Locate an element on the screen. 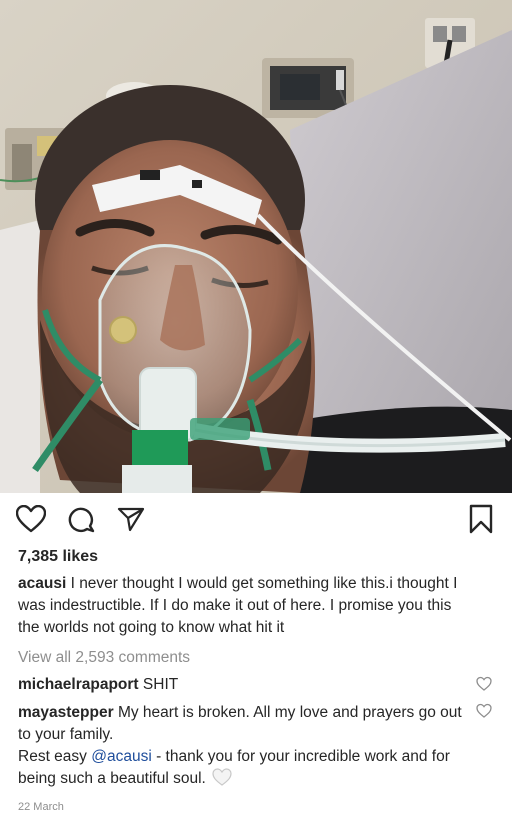 The height and width of the screenshot is (826, 512). view-all-comments-link: View all 2,593 comments is located at coordinates (104, 658).